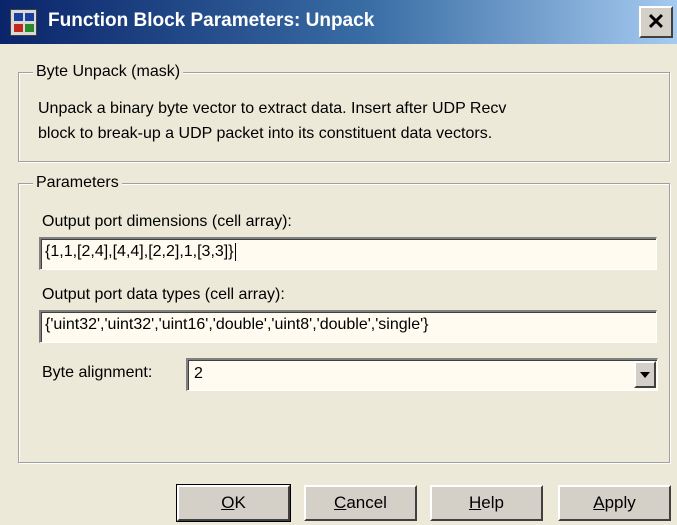  Describe the element at coordinates (614, 503) in the screenshot. I see `apply-button: Apply` at that location.